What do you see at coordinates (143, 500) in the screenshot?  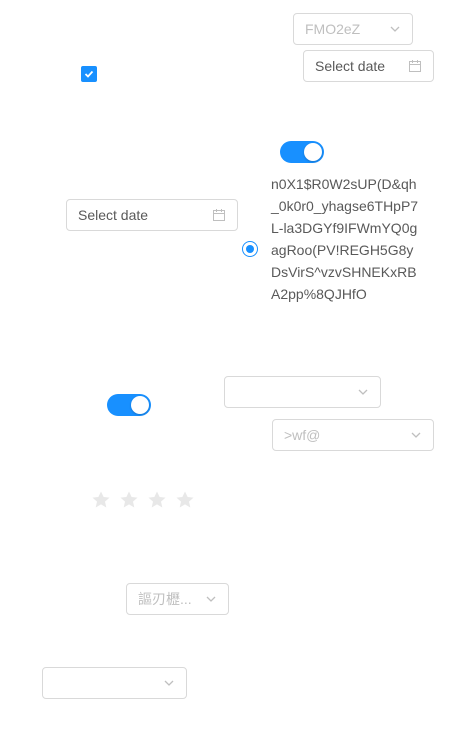 I see `star-rating` at bounding box center [143, 500].